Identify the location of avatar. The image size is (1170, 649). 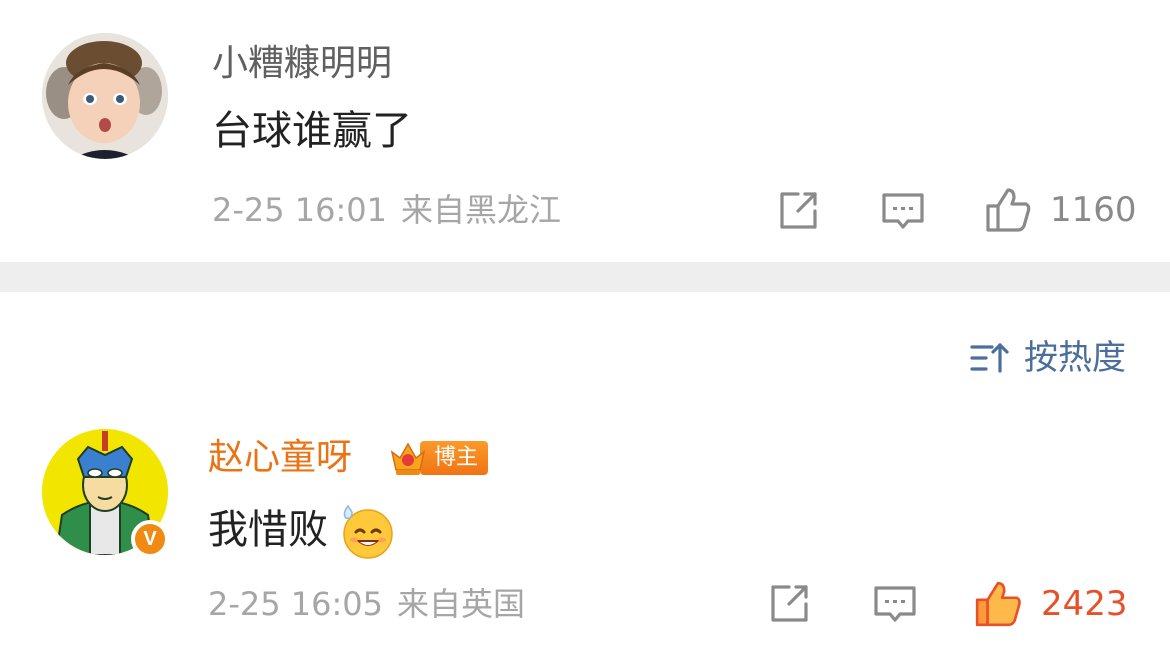
(105, 96).